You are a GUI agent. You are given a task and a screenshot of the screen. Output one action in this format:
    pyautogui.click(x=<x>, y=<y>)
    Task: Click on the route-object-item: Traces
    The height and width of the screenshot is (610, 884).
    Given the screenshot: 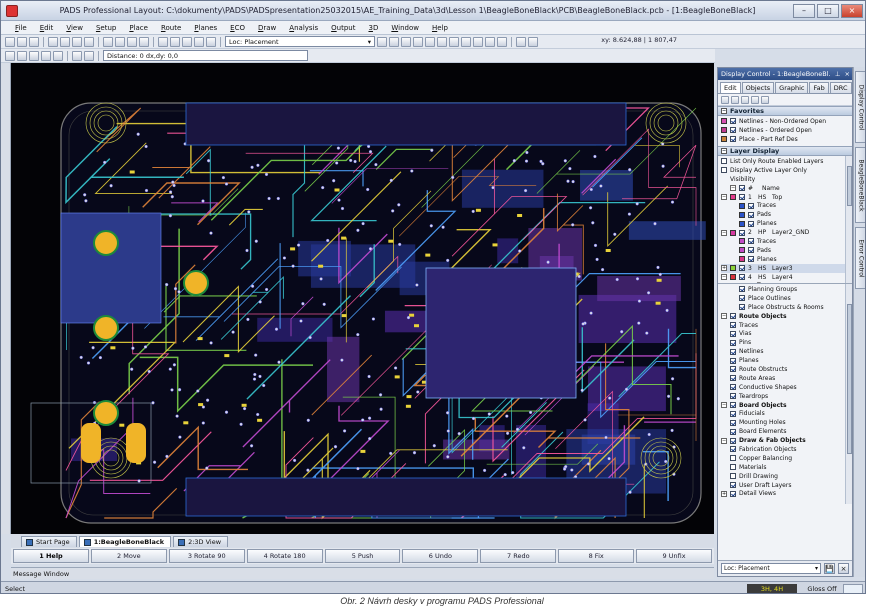 What is the action you would take?
    pyautogui.click(x=786, y=325)
    